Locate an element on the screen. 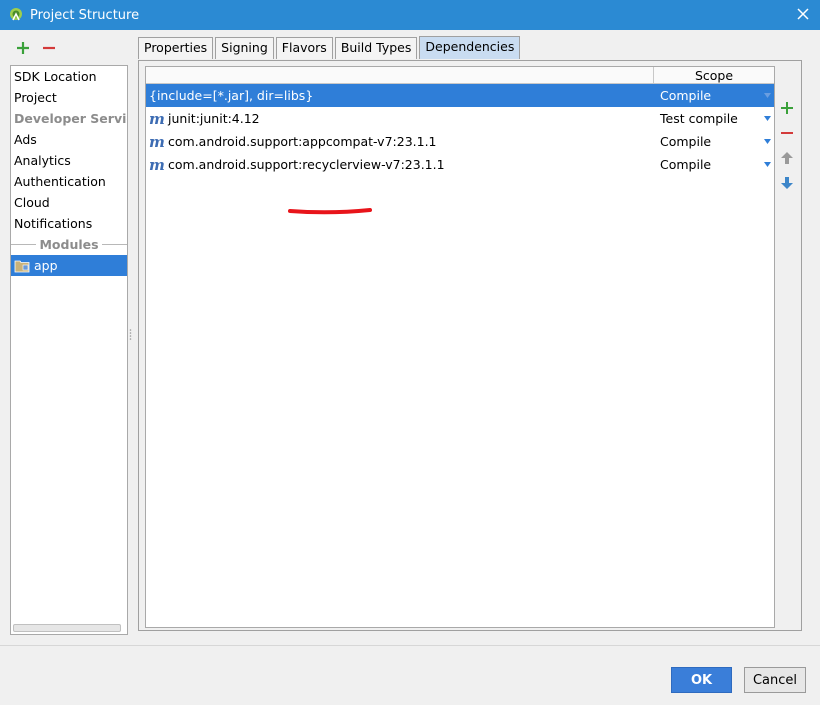 The height and width of the screenshot is (705, 820). tab-signing: Signing is located at coordinates (244, 48).